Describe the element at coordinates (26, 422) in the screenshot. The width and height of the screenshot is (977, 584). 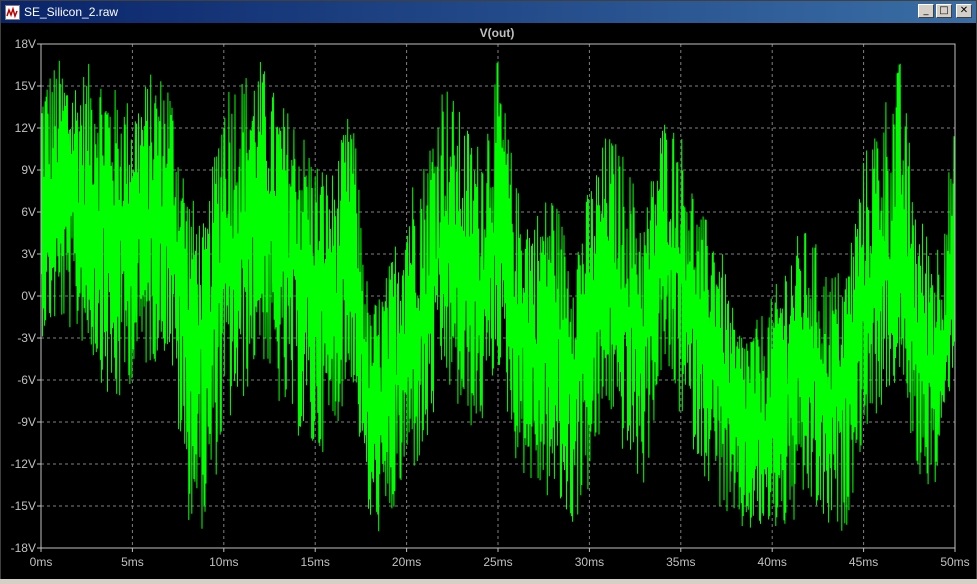
I see `y-tick-label: -9V` at that location.